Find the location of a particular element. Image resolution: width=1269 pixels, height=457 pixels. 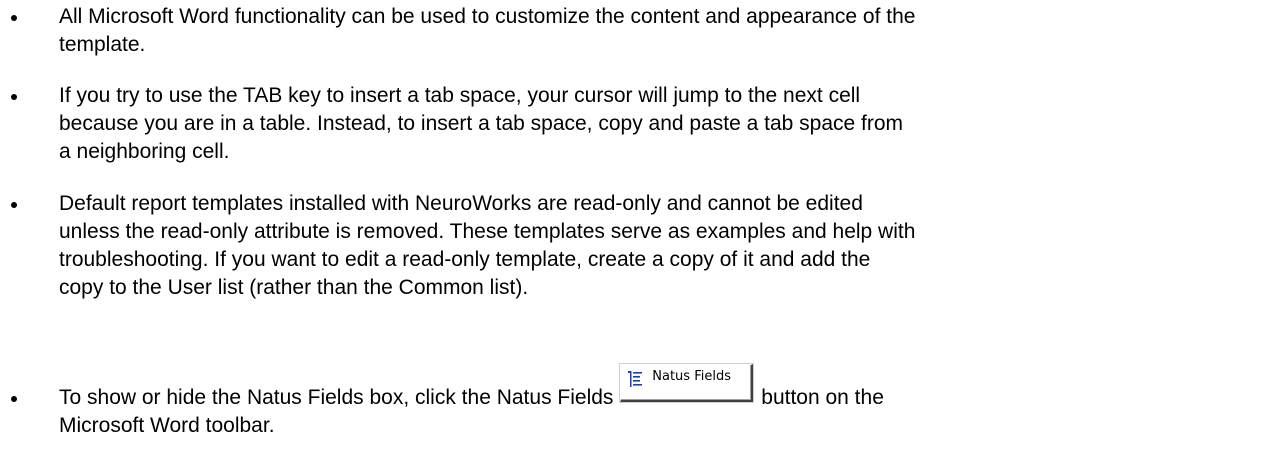

natus-fields-toolbar-button: Natus Fields is located at coordinates (687, 383).